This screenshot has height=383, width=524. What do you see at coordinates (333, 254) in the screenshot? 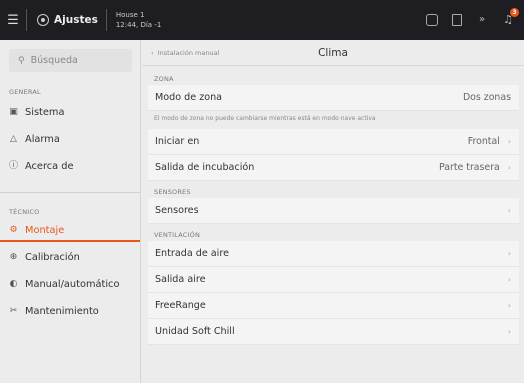
I see `row-entrada-aire: Entrada de aire ›` at bounding box center [333, 254].